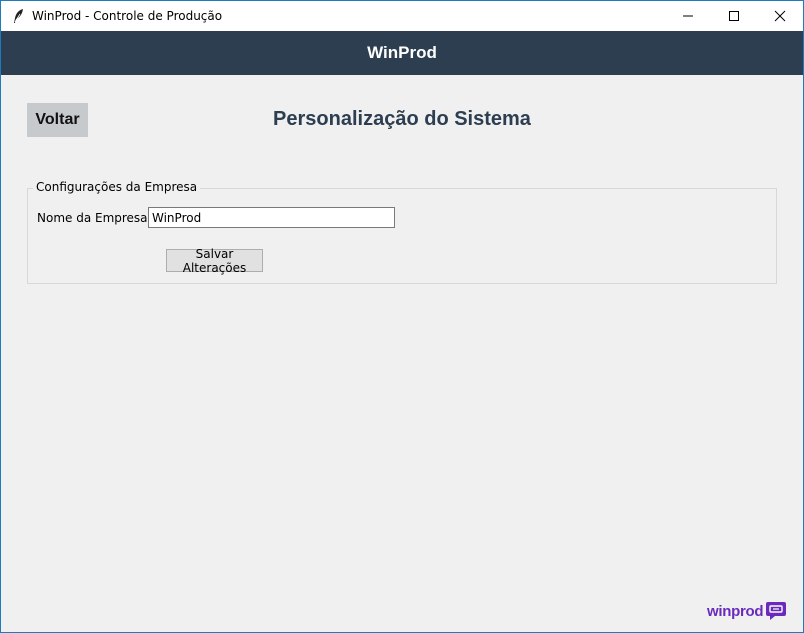  I want to click on winprod-logo: winprod, so click(747, 611).